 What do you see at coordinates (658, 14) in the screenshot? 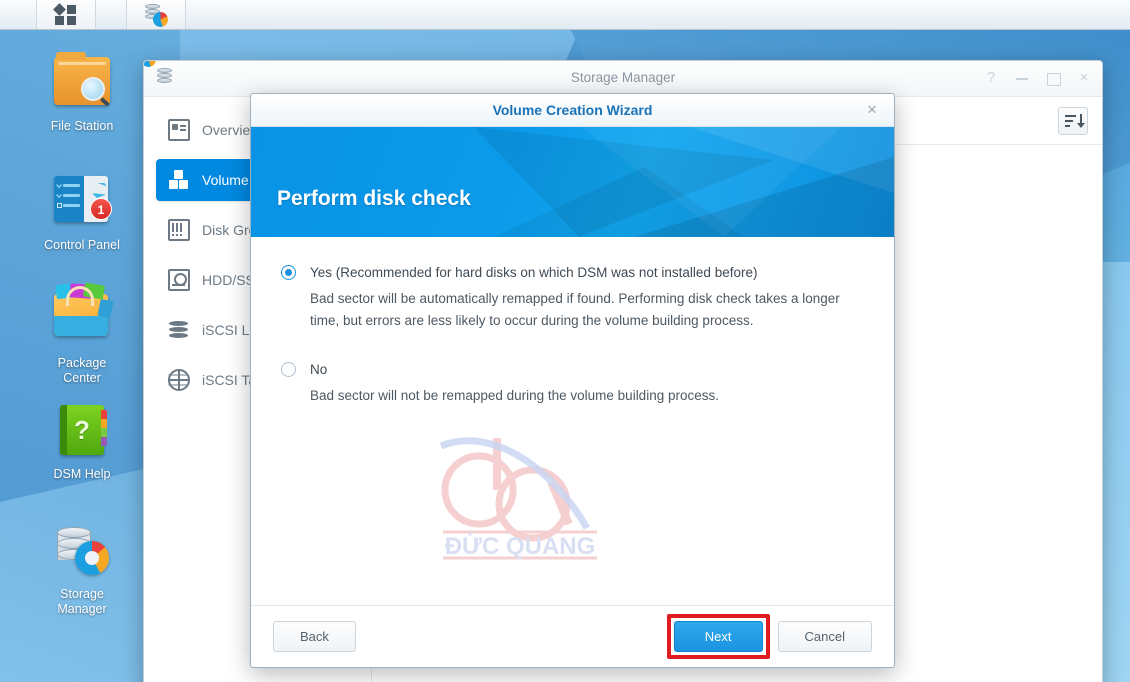
I see `taskbar-empty-area` at bounding box center [658, 14].